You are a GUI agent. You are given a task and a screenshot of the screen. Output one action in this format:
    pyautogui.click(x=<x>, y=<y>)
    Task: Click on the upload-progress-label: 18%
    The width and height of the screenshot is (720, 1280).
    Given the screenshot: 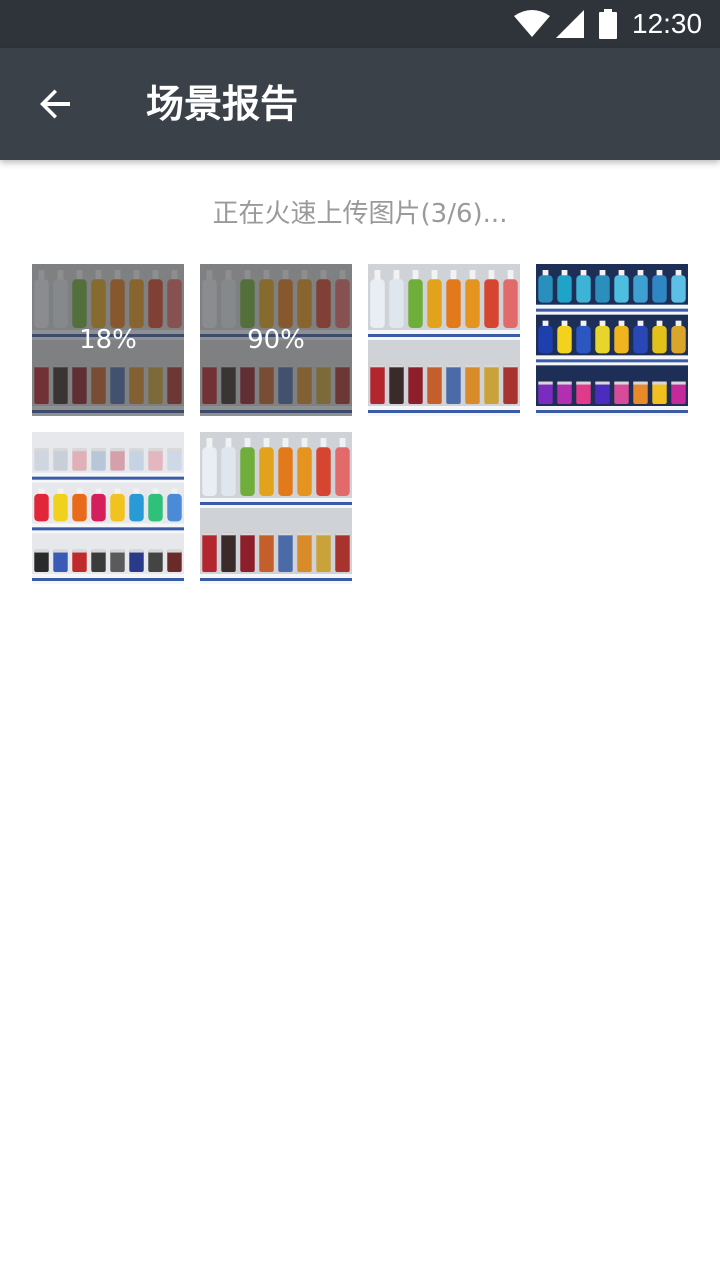 What is the action you would take?
    pyautogui.click(x=108, y=340)
    